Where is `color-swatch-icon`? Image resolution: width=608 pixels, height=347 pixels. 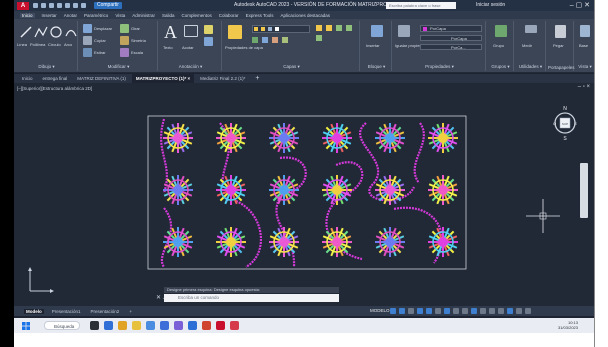
color-swatch-icon is located at coordinates (277, 29).